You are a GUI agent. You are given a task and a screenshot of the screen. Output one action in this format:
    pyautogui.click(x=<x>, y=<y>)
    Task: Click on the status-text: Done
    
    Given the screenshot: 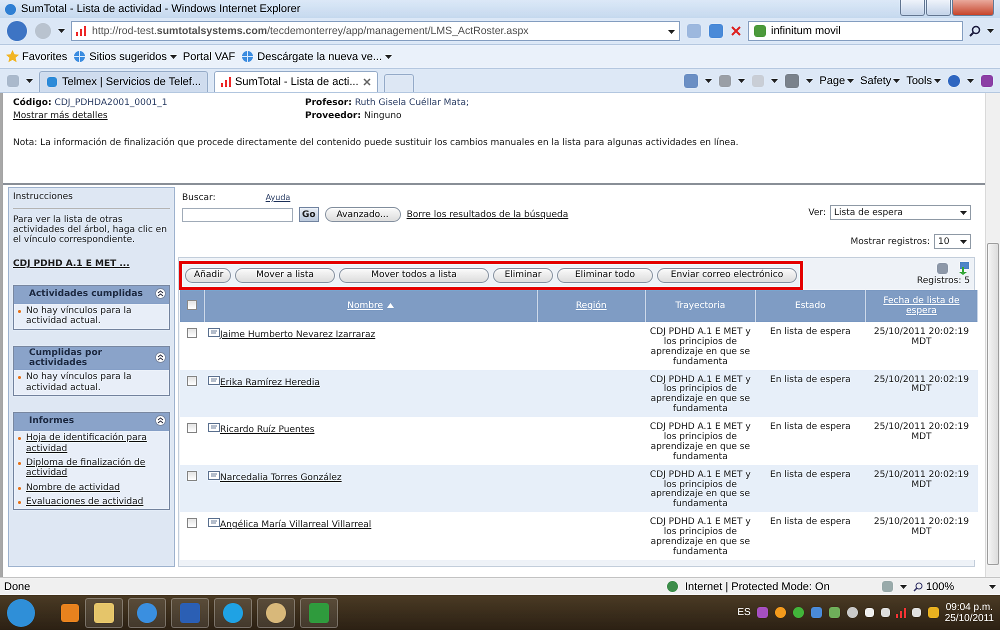 What is the action you would take?
    pyautogui.click(x=17, y=586)
    